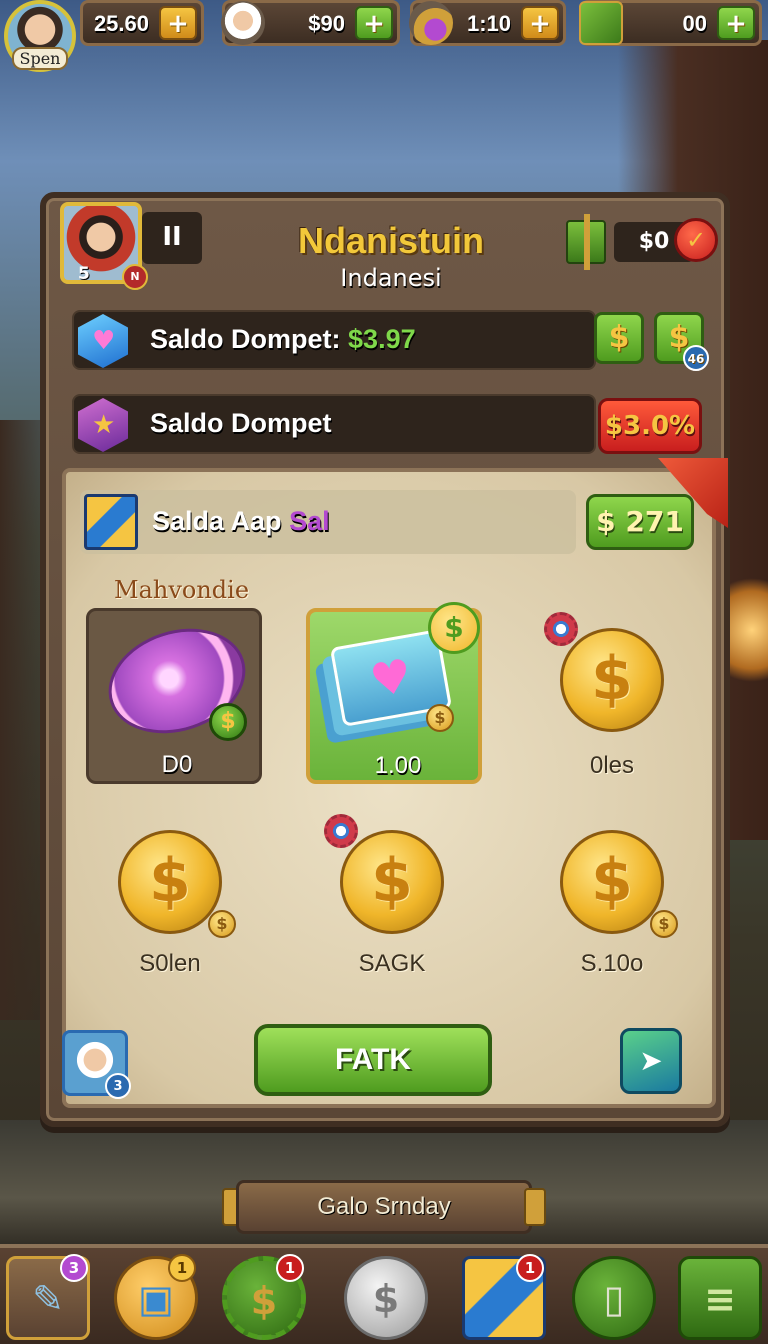  Describe the element at coordinates (373, 1060) in the screenshot. I see `fatk-button: FATK` at that location.